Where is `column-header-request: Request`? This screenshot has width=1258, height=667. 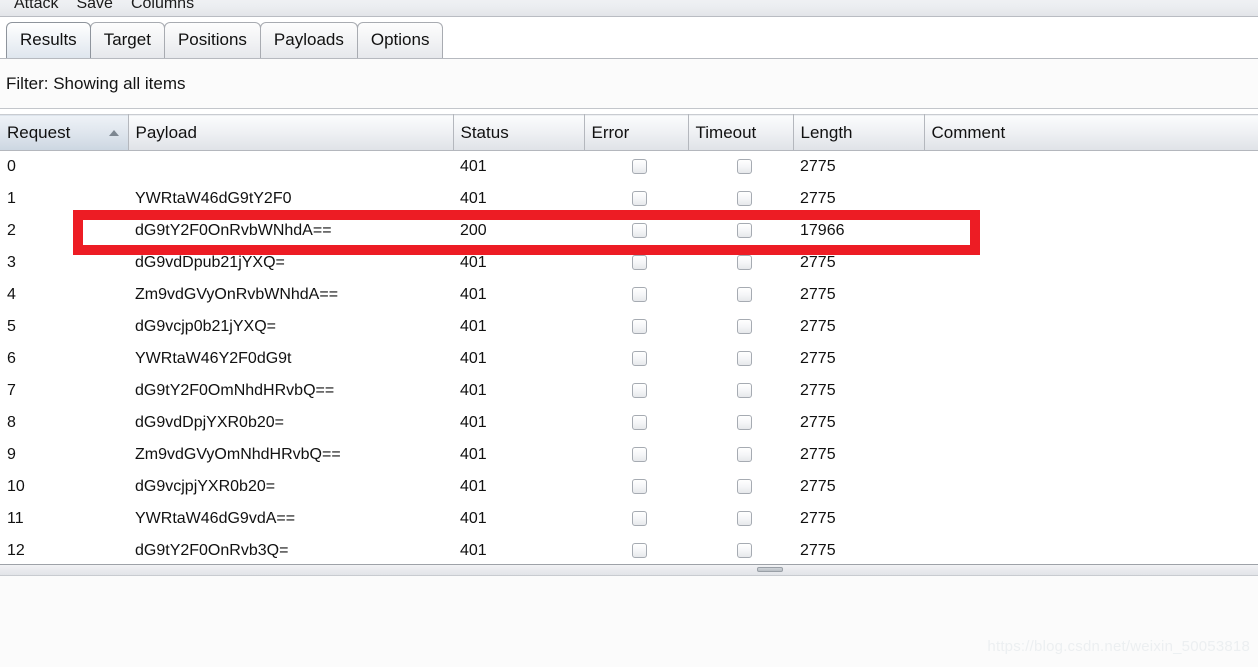 column-header-request: Request is located at coordinates (64, 132).